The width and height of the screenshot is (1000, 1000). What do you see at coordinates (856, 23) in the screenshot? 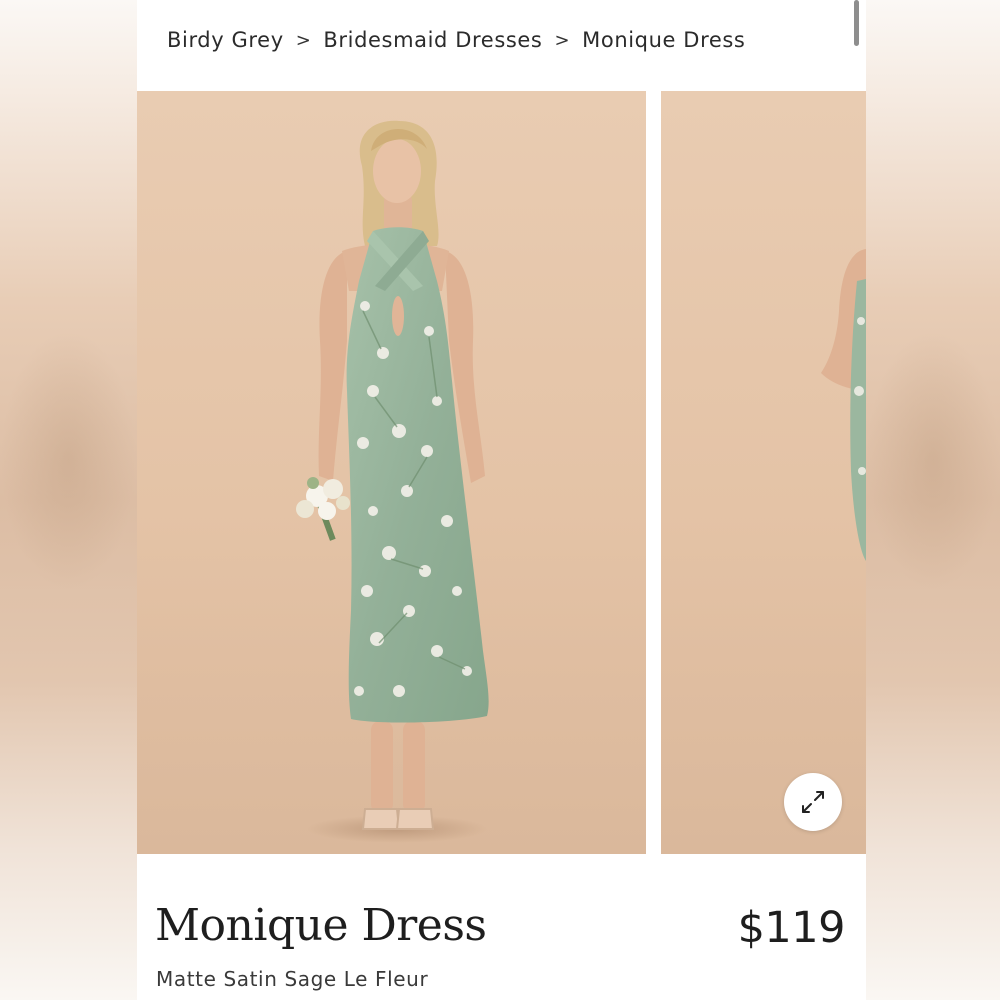
I see `page-scrollbar` at bounding box center [856, 23].